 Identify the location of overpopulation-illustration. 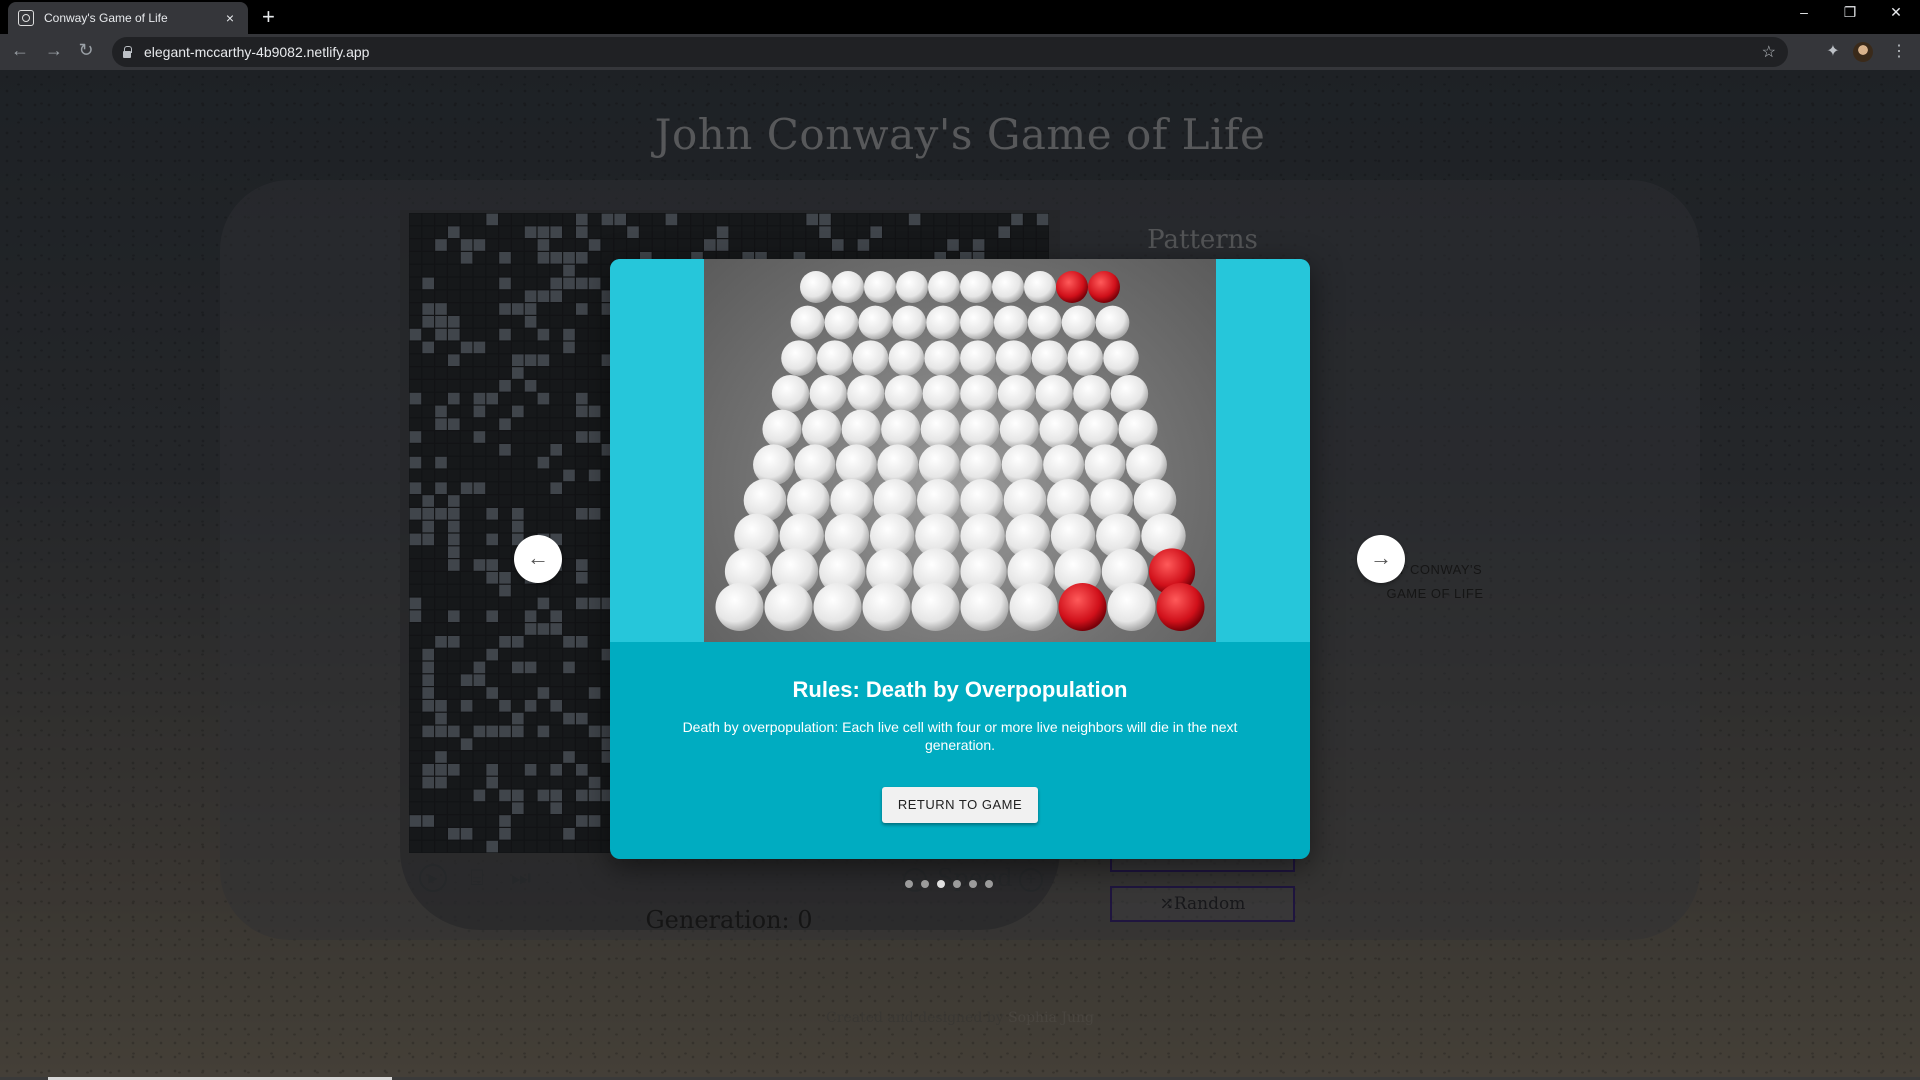
(960, 450).